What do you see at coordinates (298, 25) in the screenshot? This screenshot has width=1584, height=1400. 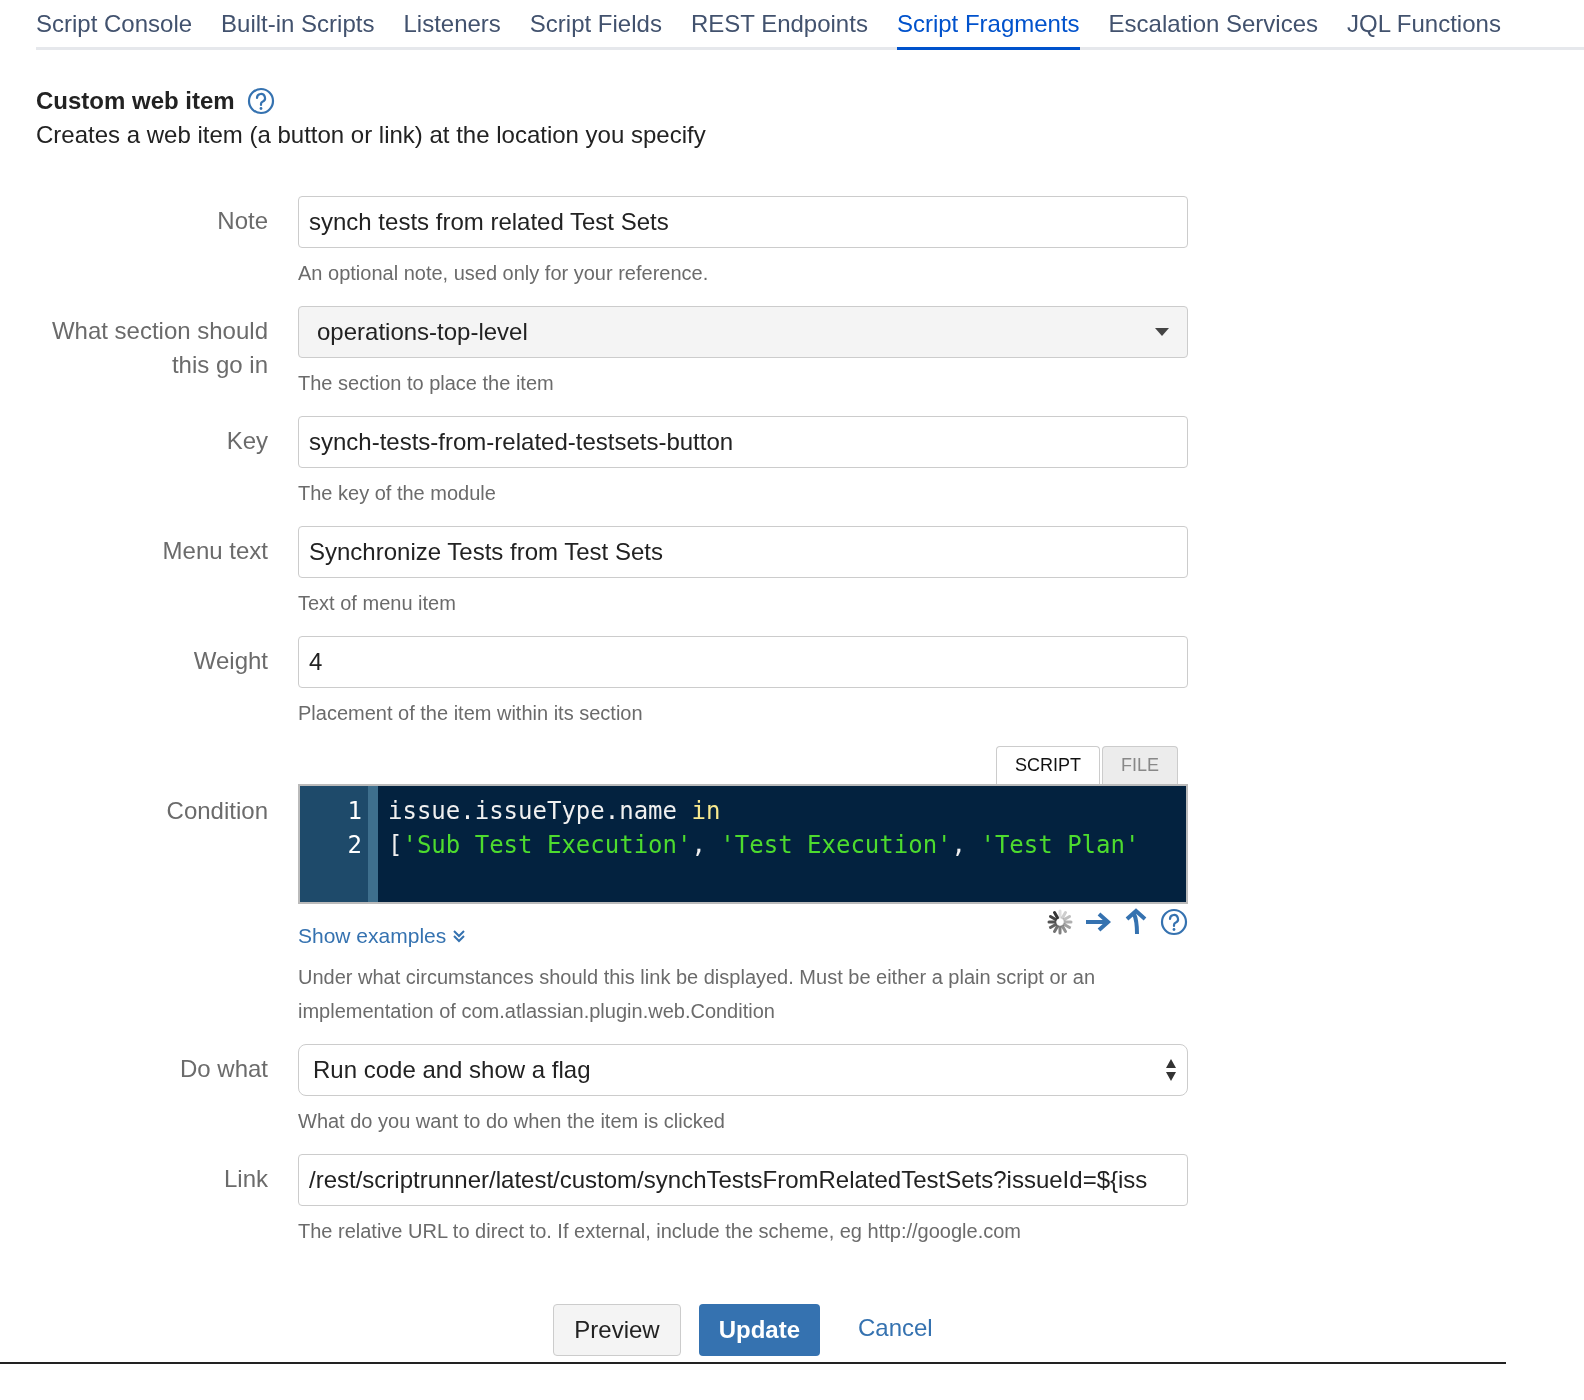 I see `nav-tab: Built-in Scripts` at bounding box center [298, 25].